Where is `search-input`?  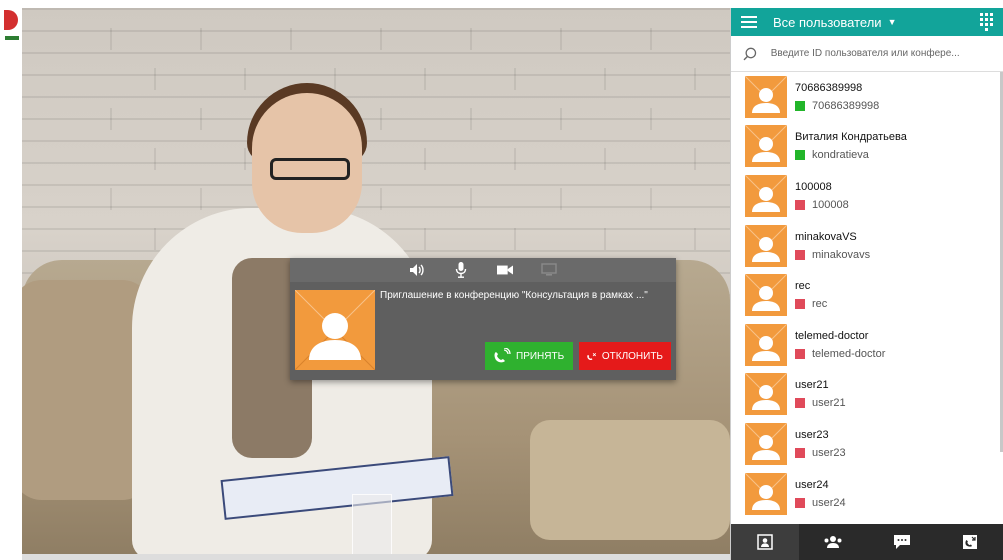
search-input is located at coordinates (880, 53).